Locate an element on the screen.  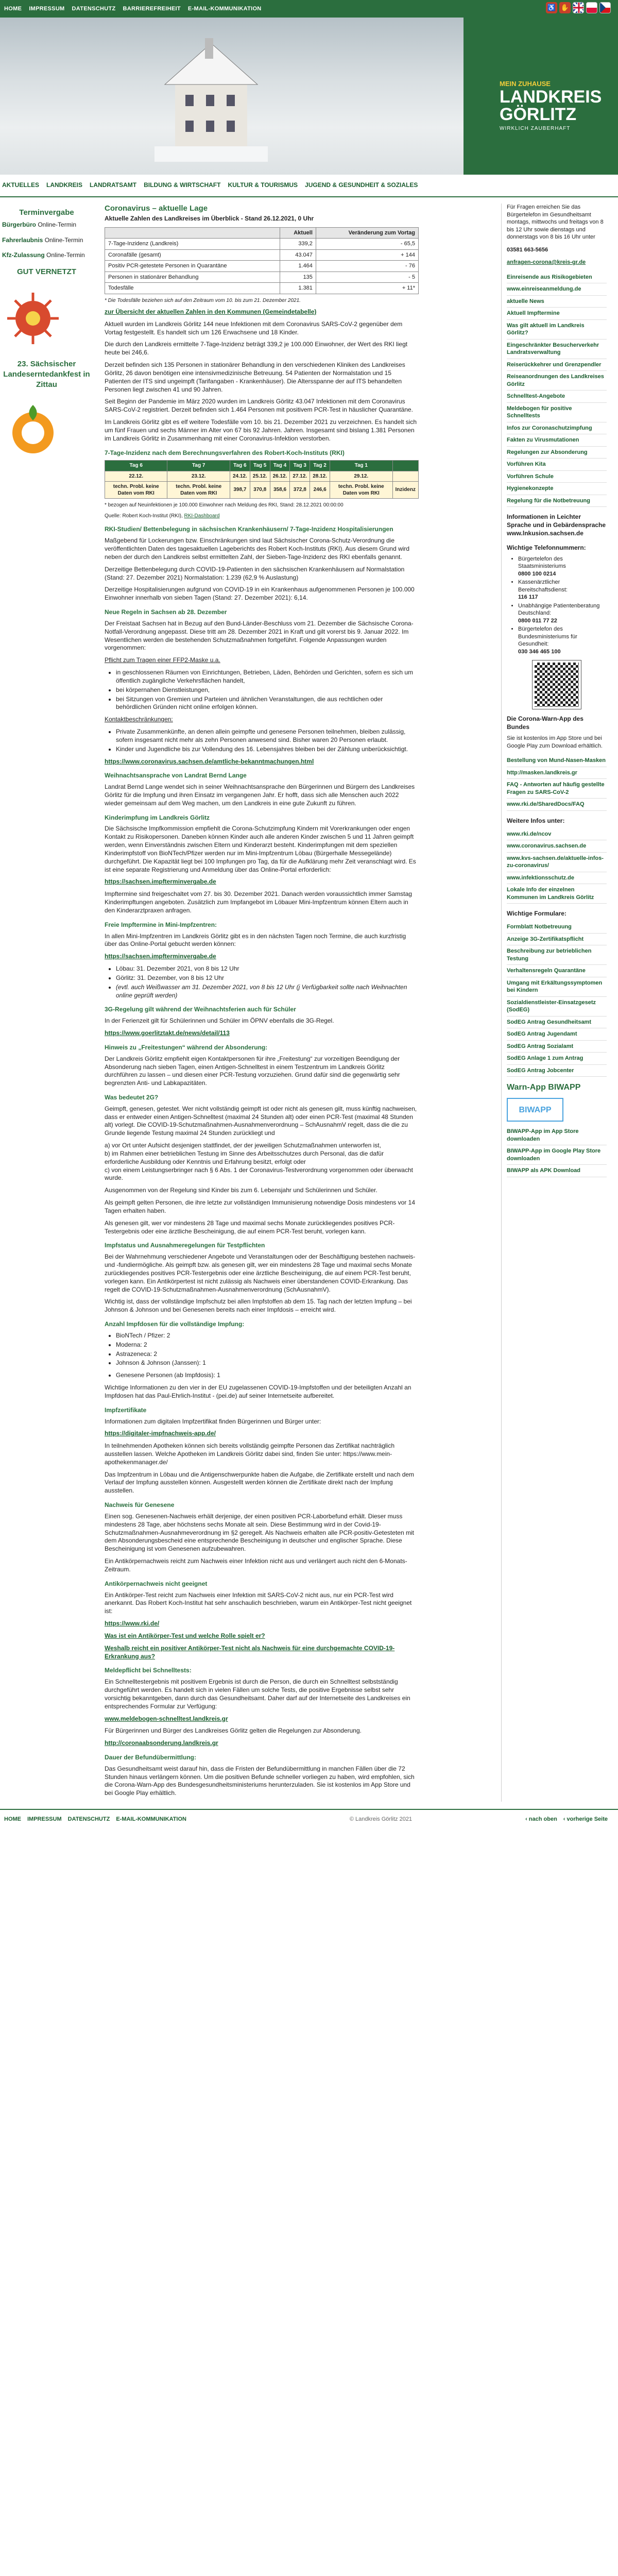
termin-buergerbuero: Bürgerbüro Online-Termin is located at coordinates (47, 225).